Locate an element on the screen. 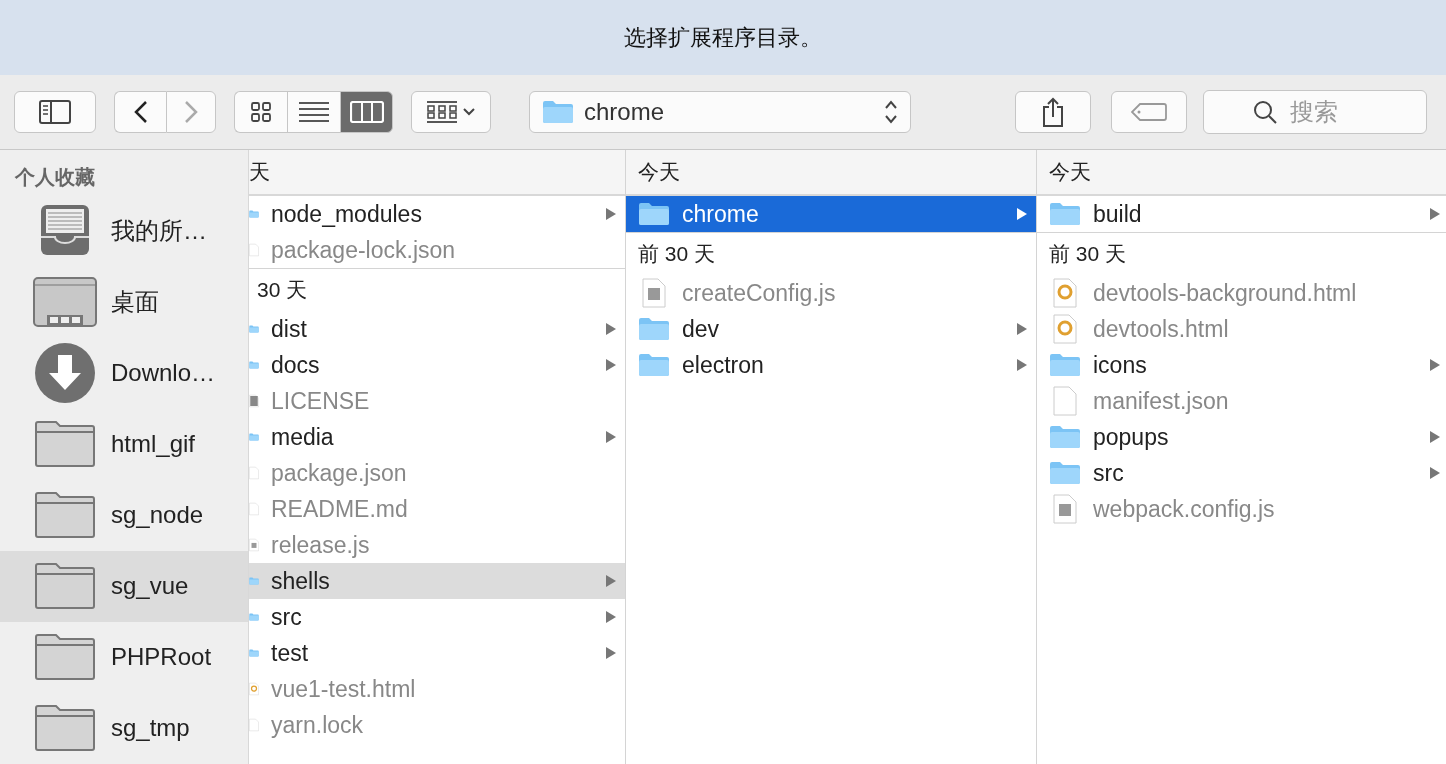 This screenshot has width=1446, height=764. file-row: devtools.html is located at coordinates (1241, 329).